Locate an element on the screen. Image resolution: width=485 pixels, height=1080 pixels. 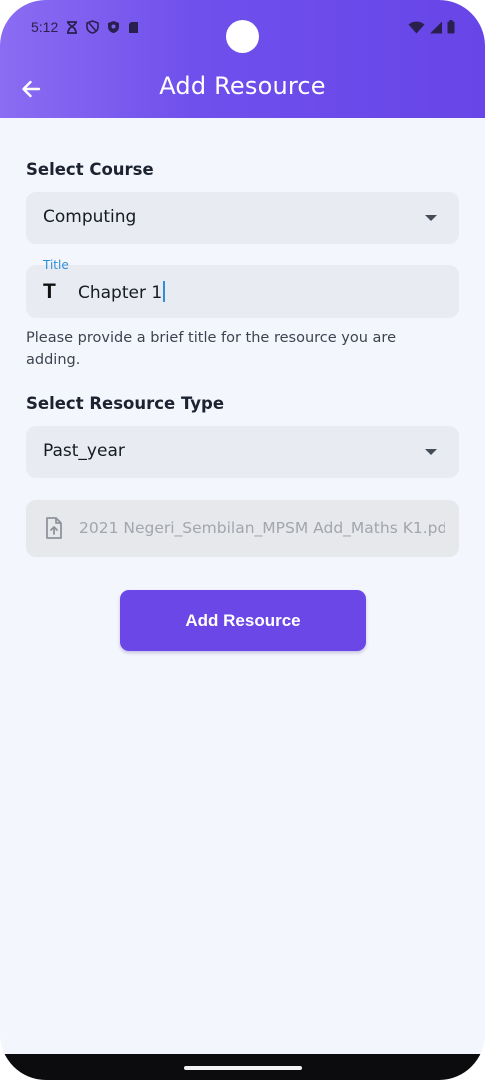
page-title: Add Resource is located at coordinates (242, 86).